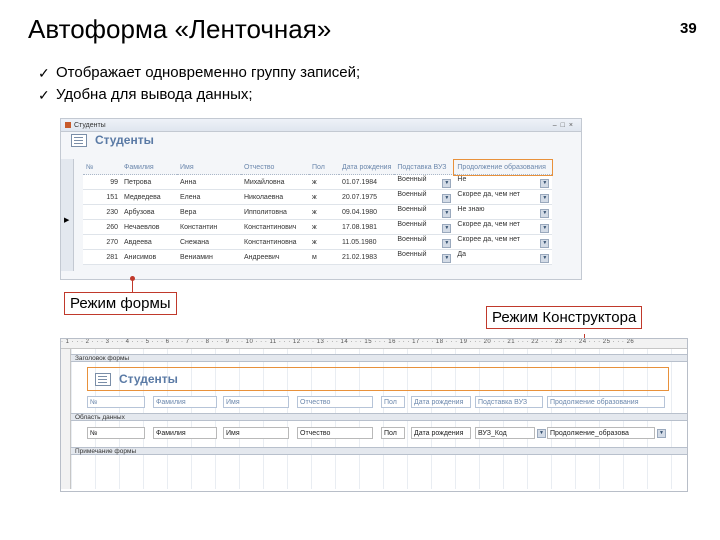  Describe the element at coordinates (606, 402) in the screenshot. I see `design-label: Продолжение образования` at that location.